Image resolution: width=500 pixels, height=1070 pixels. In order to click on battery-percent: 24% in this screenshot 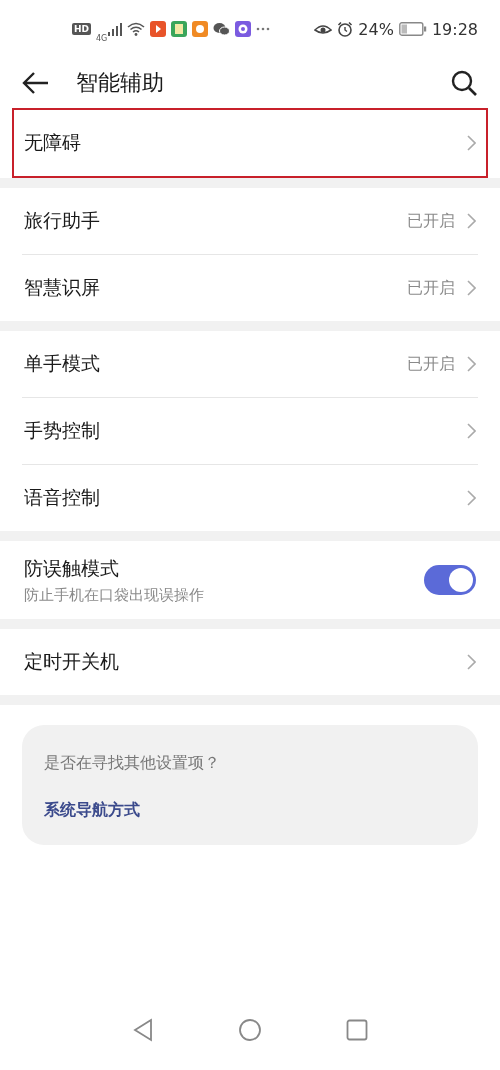, I will do `click(376, 29)`.